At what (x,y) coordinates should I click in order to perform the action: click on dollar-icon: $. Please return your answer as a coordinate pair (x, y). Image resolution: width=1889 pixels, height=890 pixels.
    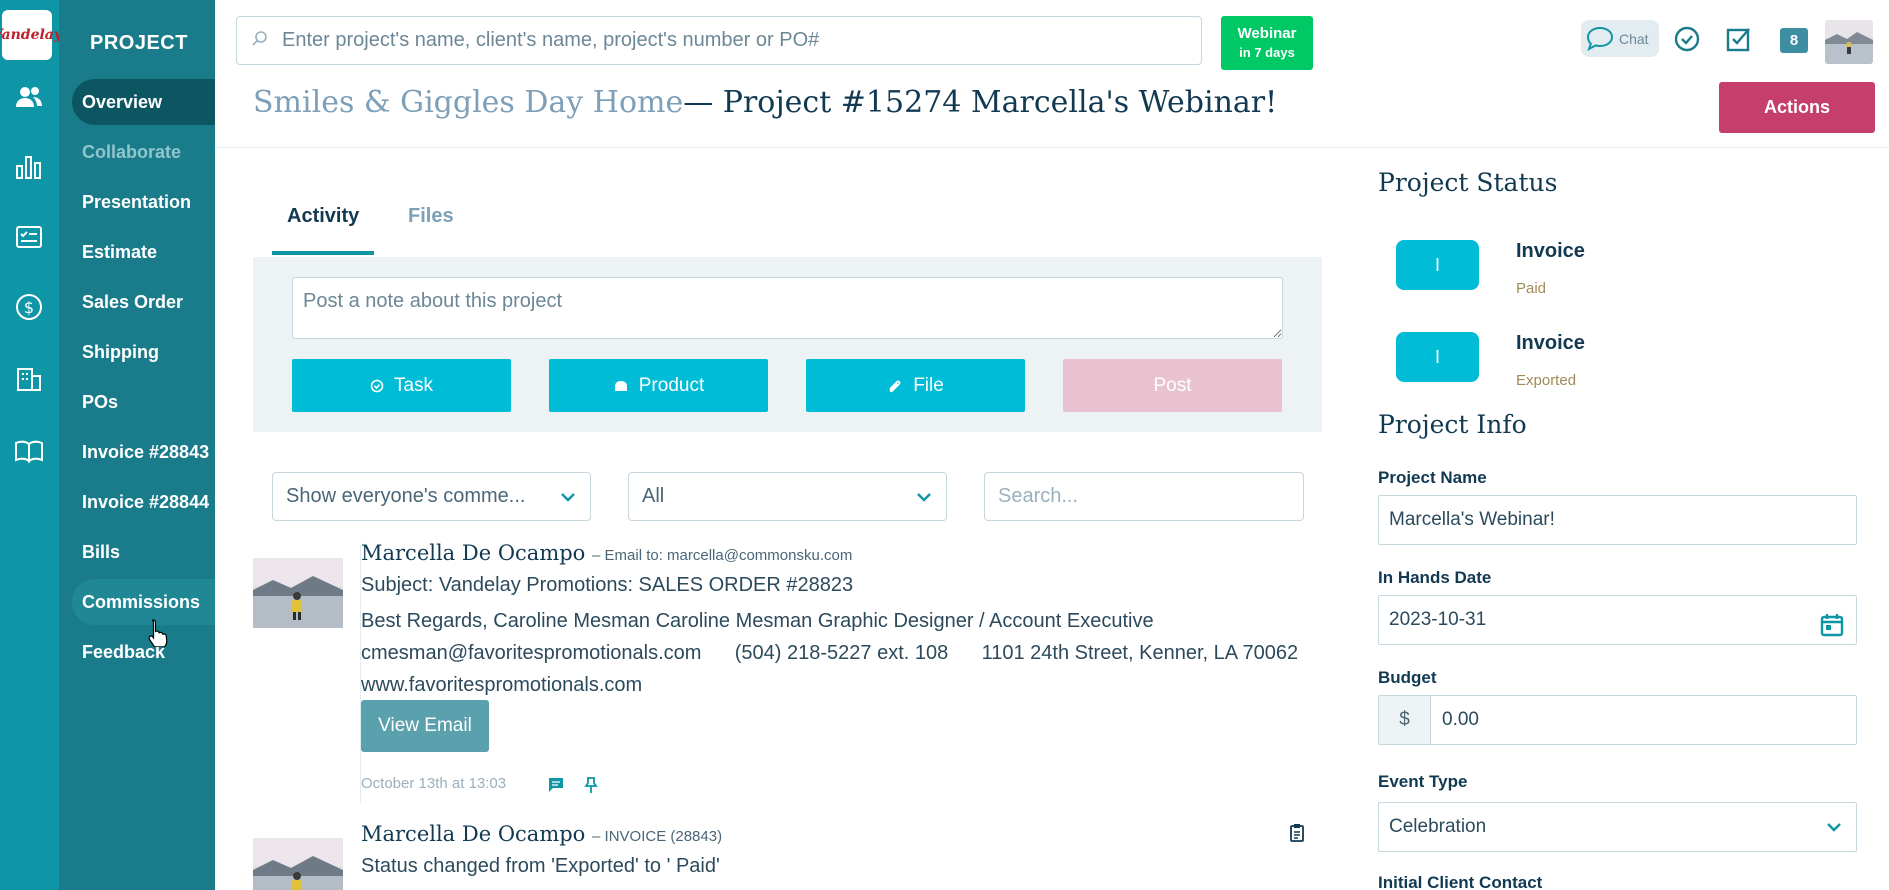
    Looking at the image, I should click on (29, 307).